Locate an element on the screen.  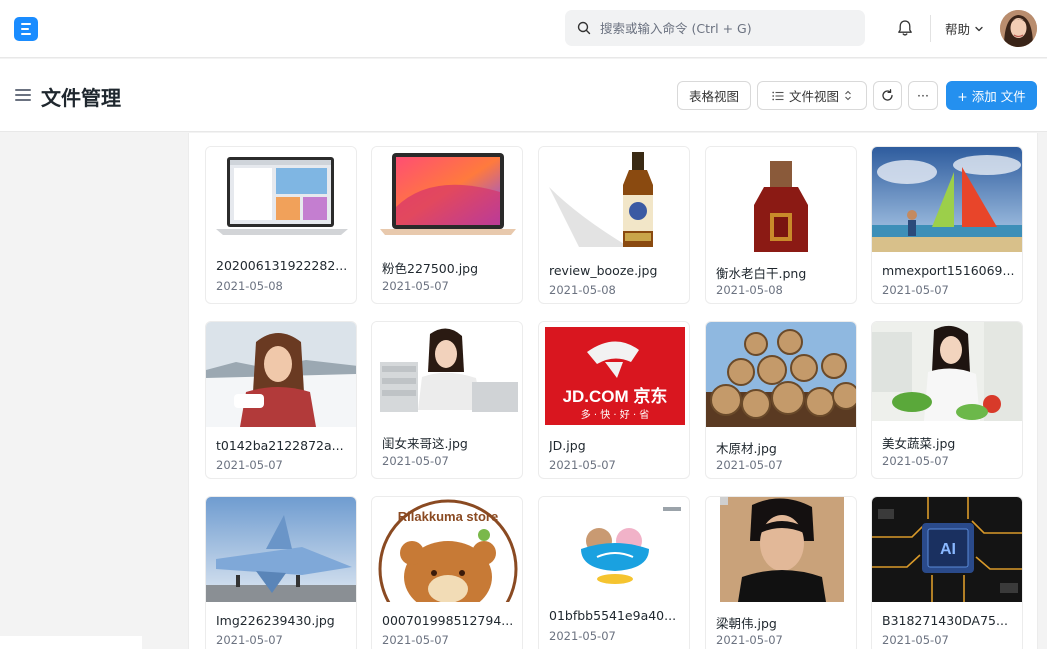
notification-bell-icon is located at coordinates (905, 28).